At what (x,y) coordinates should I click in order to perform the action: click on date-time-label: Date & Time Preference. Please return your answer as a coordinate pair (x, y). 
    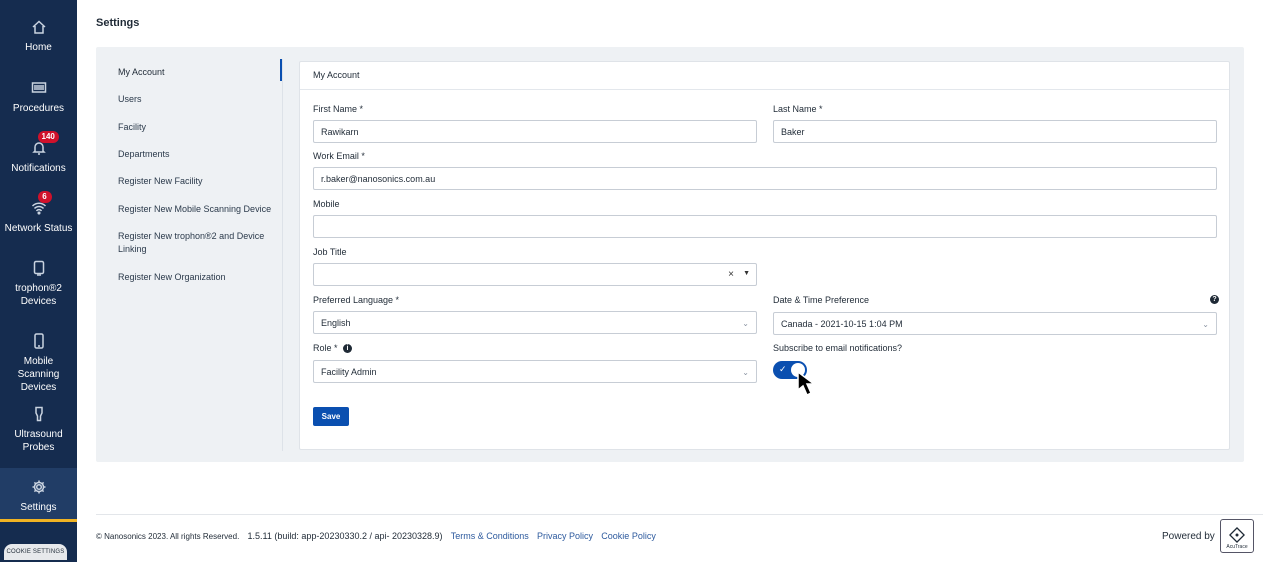
    Looking at the image, I should click on (821, 300).